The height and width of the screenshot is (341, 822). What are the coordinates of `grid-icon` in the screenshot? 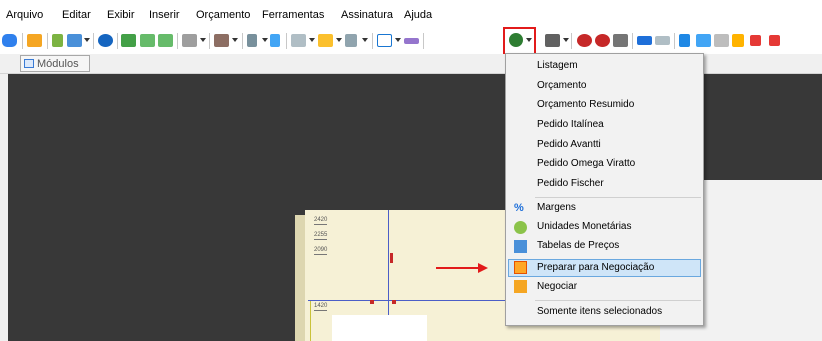 It's located at (298, 40).